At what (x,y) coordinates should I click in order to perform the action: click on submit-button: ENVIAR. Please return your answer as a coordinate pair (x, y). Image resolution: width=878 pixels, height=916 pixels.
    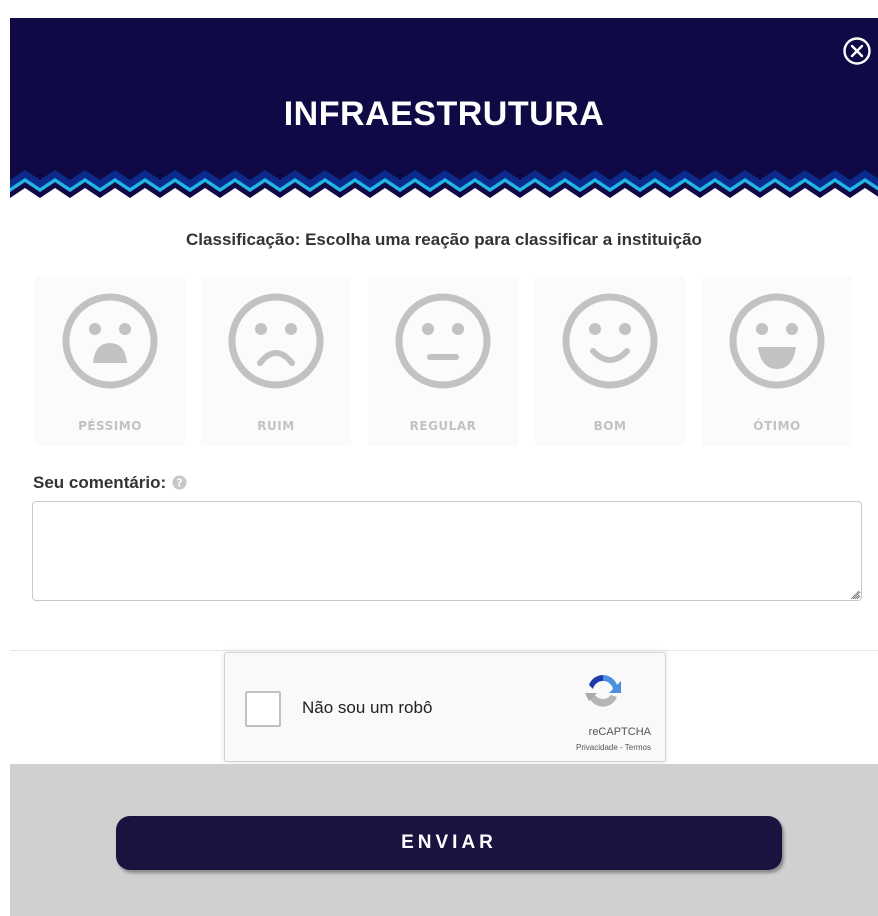
    Looking at the image, I should click on (449, 843).